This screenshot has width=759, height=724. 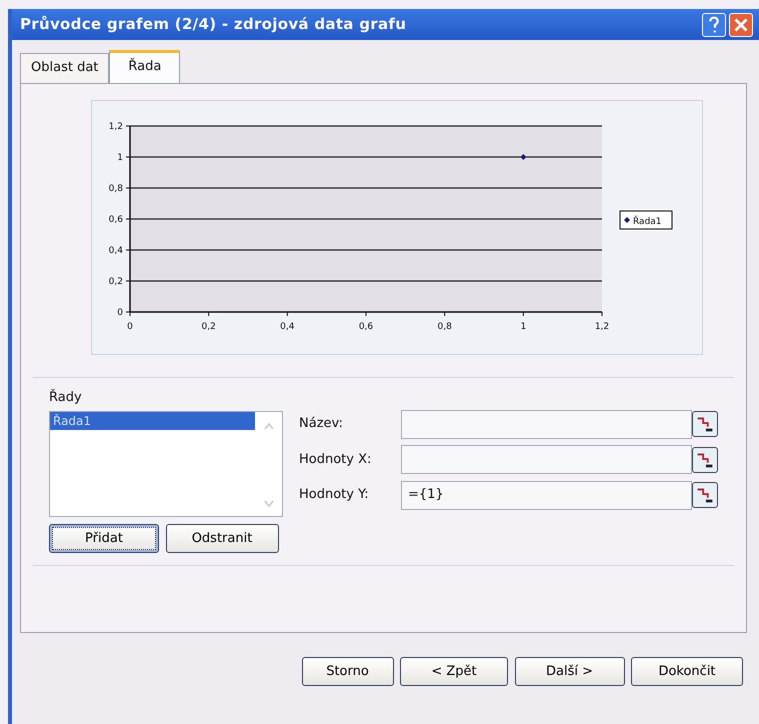 I want to click on tab: Řada, so click(x=144, y=66).